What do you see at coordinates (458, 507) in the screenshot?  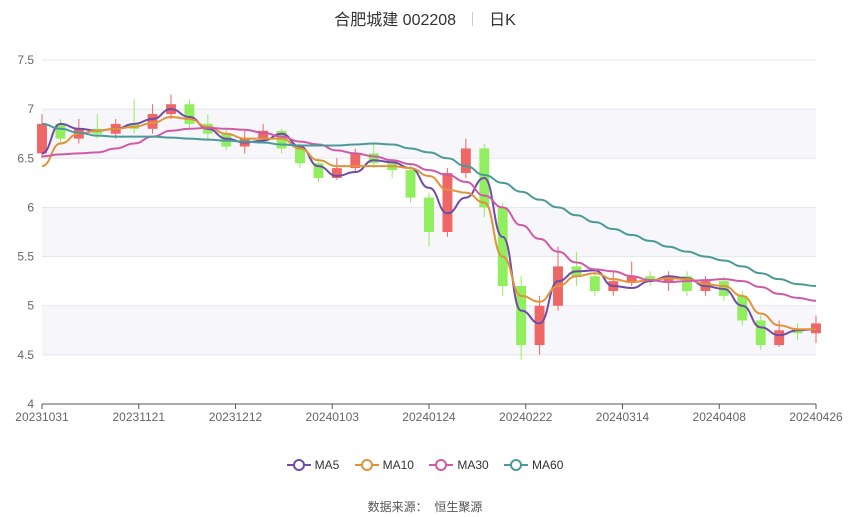 I see `source-name: 恒生聚源` at bounding box center [458, 507].